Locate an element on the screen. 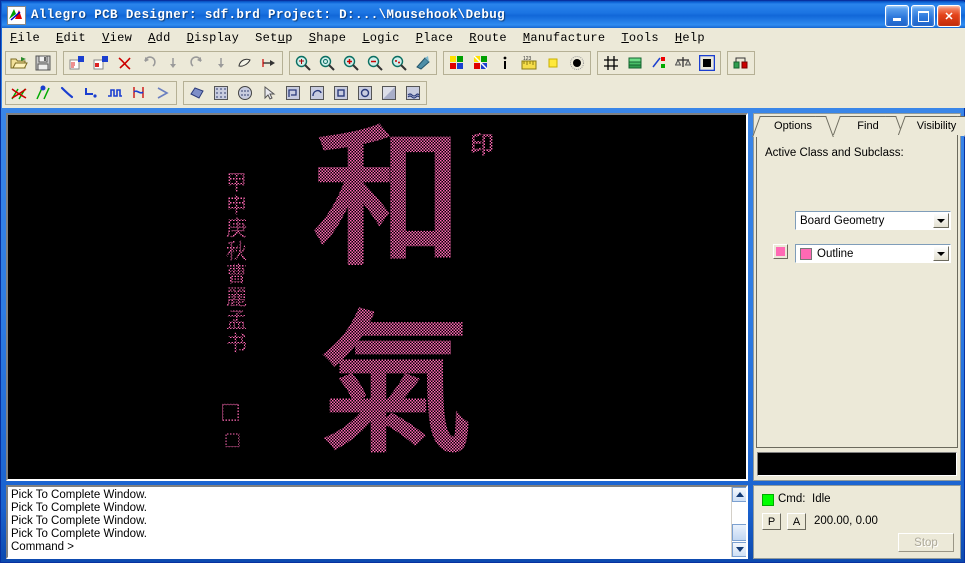 The height and width of the screenshot is (563, 965). active-class-label: Active Class and Subclass: is located at coordinates (834, 153).